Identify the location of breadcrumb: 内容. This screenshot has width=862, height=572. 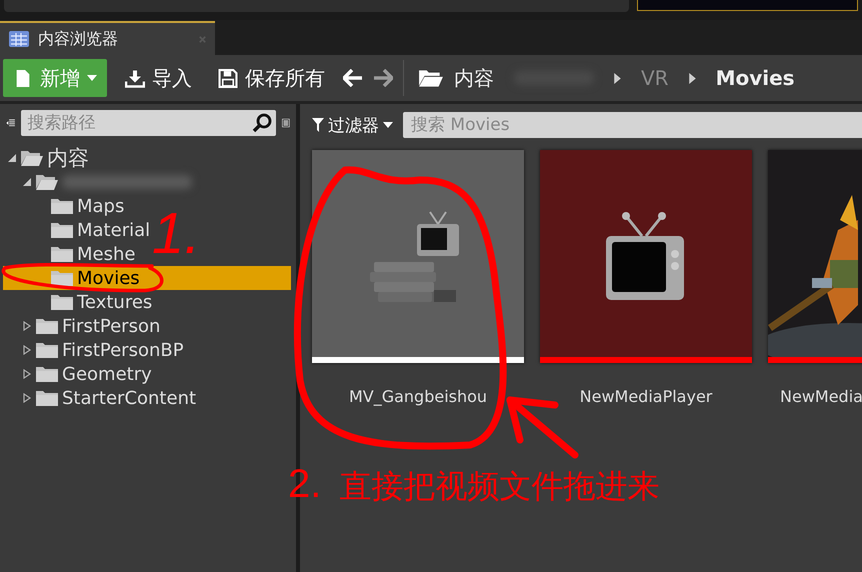
(474, 78).